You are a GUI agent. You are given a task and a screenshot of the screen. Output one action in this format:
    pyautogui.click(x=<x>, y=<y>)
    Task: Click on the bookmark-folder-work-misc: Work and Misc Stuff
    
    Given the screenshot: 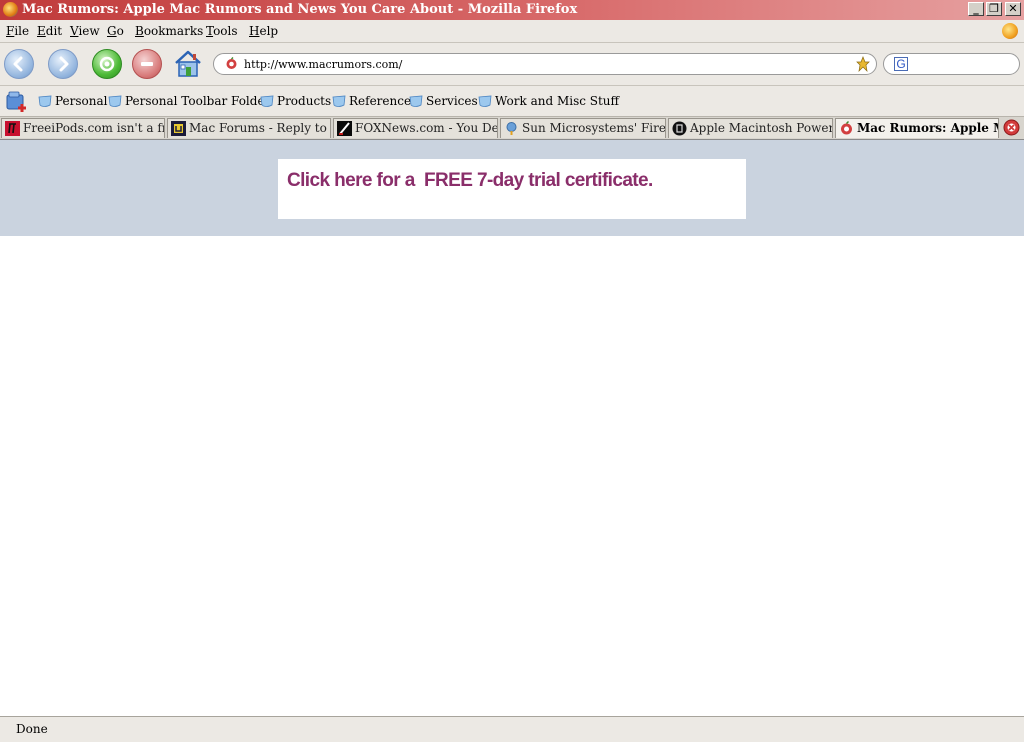 What is the action you would take?
    pyautogui.click(x=548, y=101)
    